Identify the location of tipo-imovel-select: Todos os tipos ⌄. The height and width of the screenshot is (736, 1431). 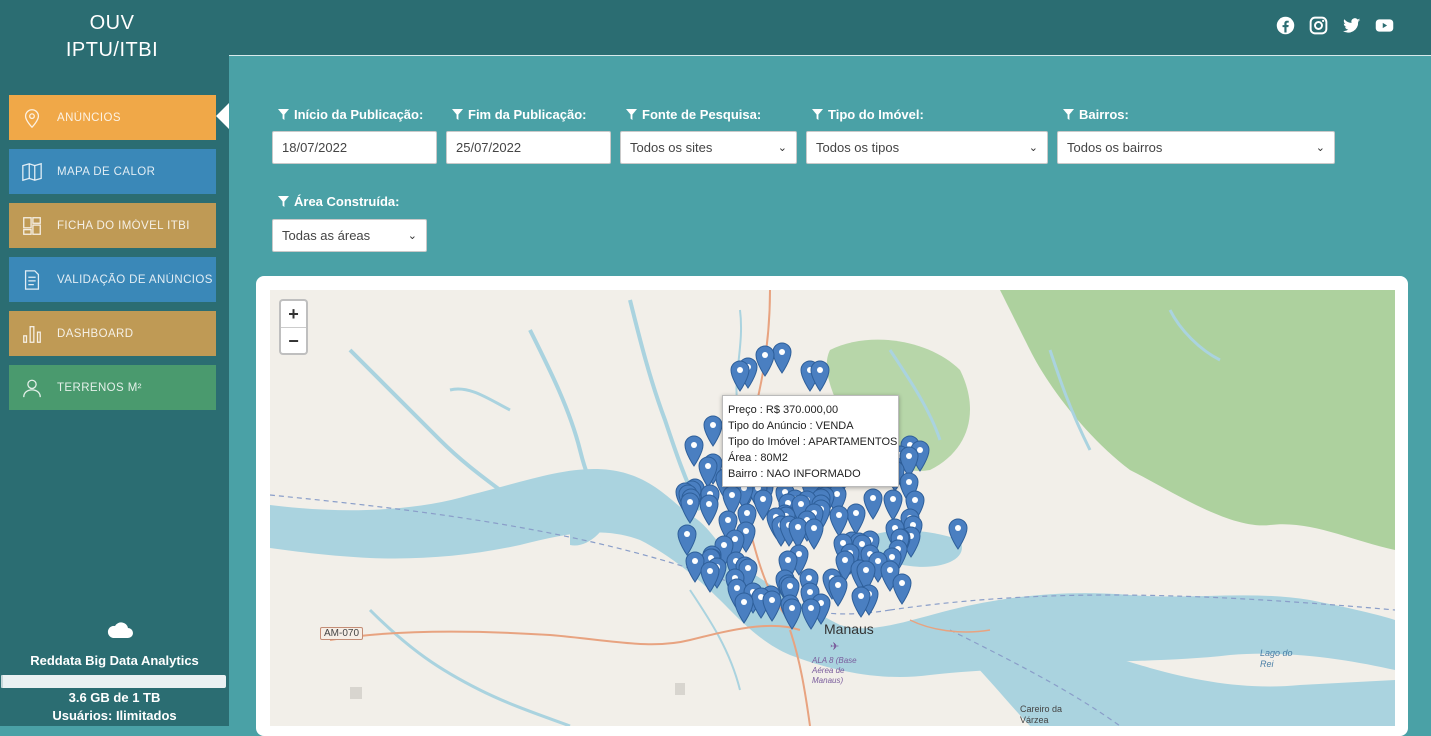
(927, 147).